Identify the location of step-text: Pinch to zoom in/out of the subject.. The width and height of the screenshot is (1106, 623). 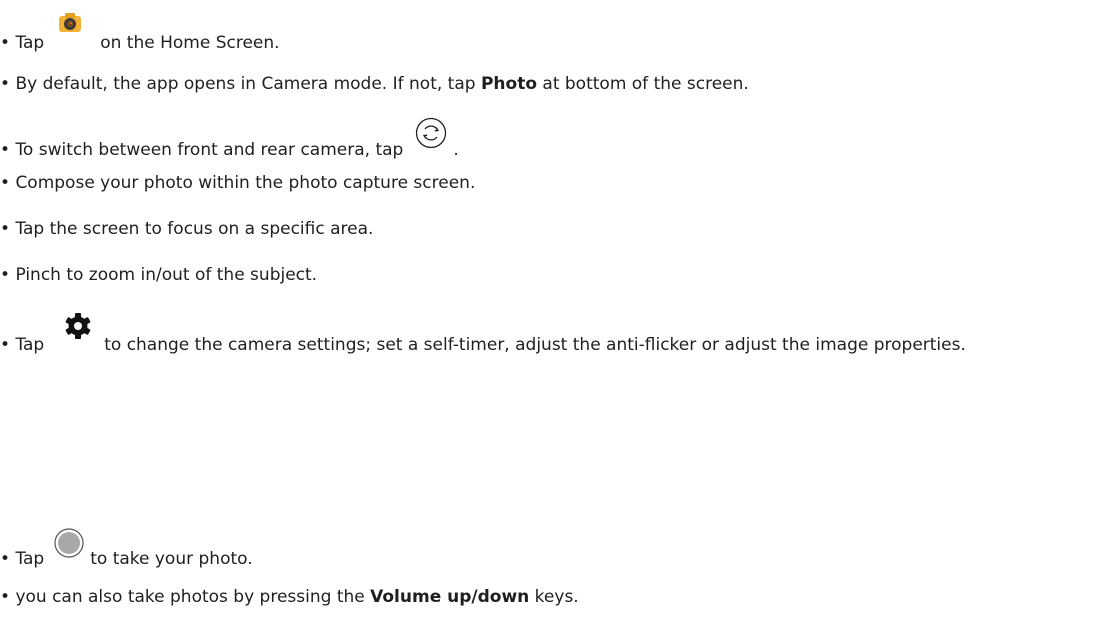
(166, 275).